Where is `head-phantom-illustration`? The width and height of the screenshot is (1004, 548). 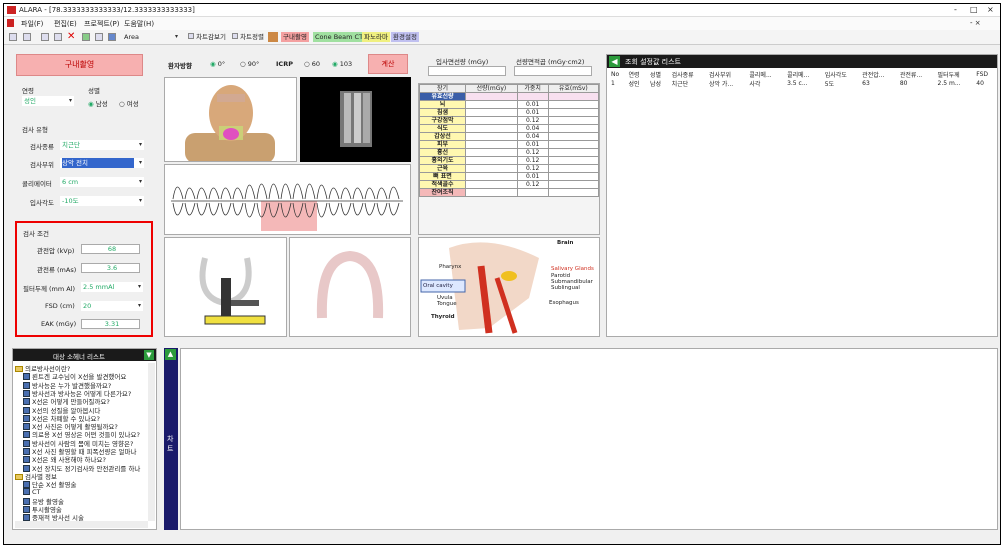 head-phantom-illustration is located at coordinates (230, 124).